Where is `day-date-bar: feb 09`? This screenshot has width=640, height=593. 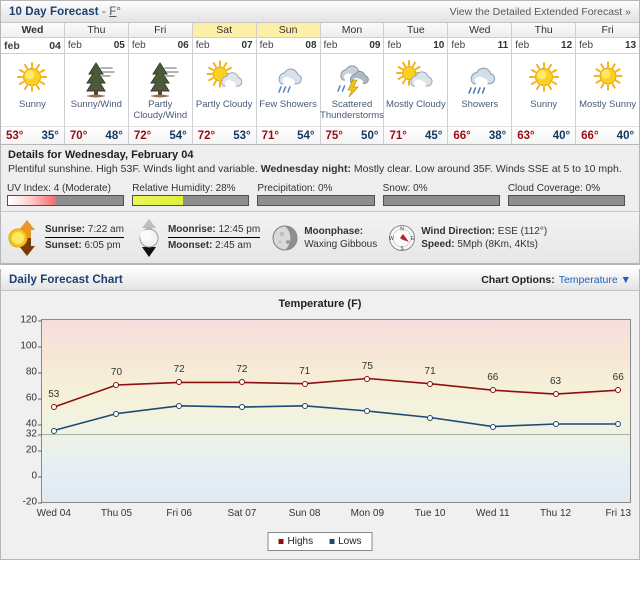
day-date-bar: feb 09 is located at coordinates (352, 46).